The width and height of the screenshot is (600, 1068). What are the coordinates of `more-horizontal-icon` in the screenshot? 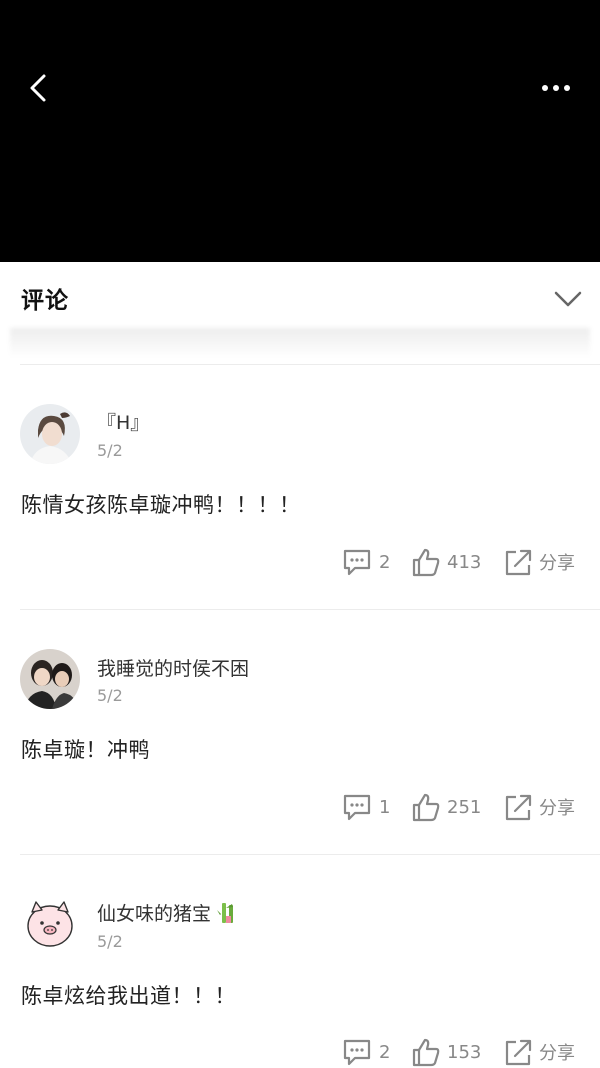 It's located at (556, 88).